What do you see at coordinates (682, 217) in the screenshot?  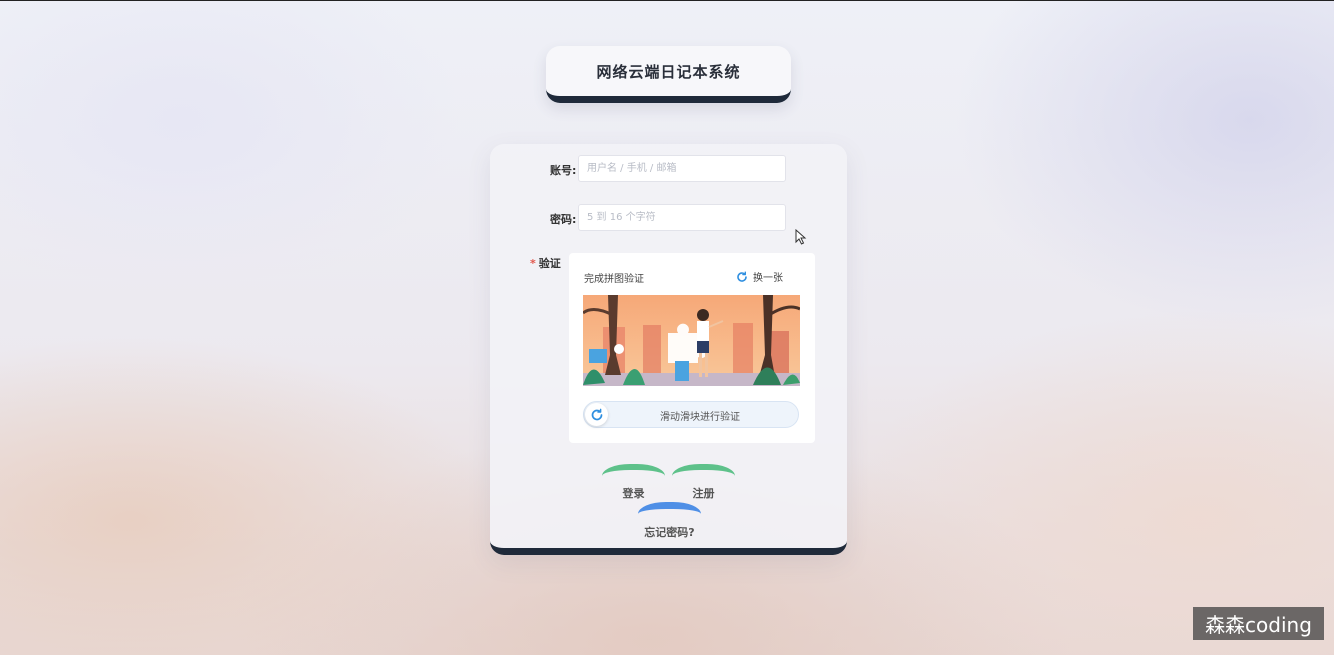 I see `password-input` at bounding box center [682, 217].